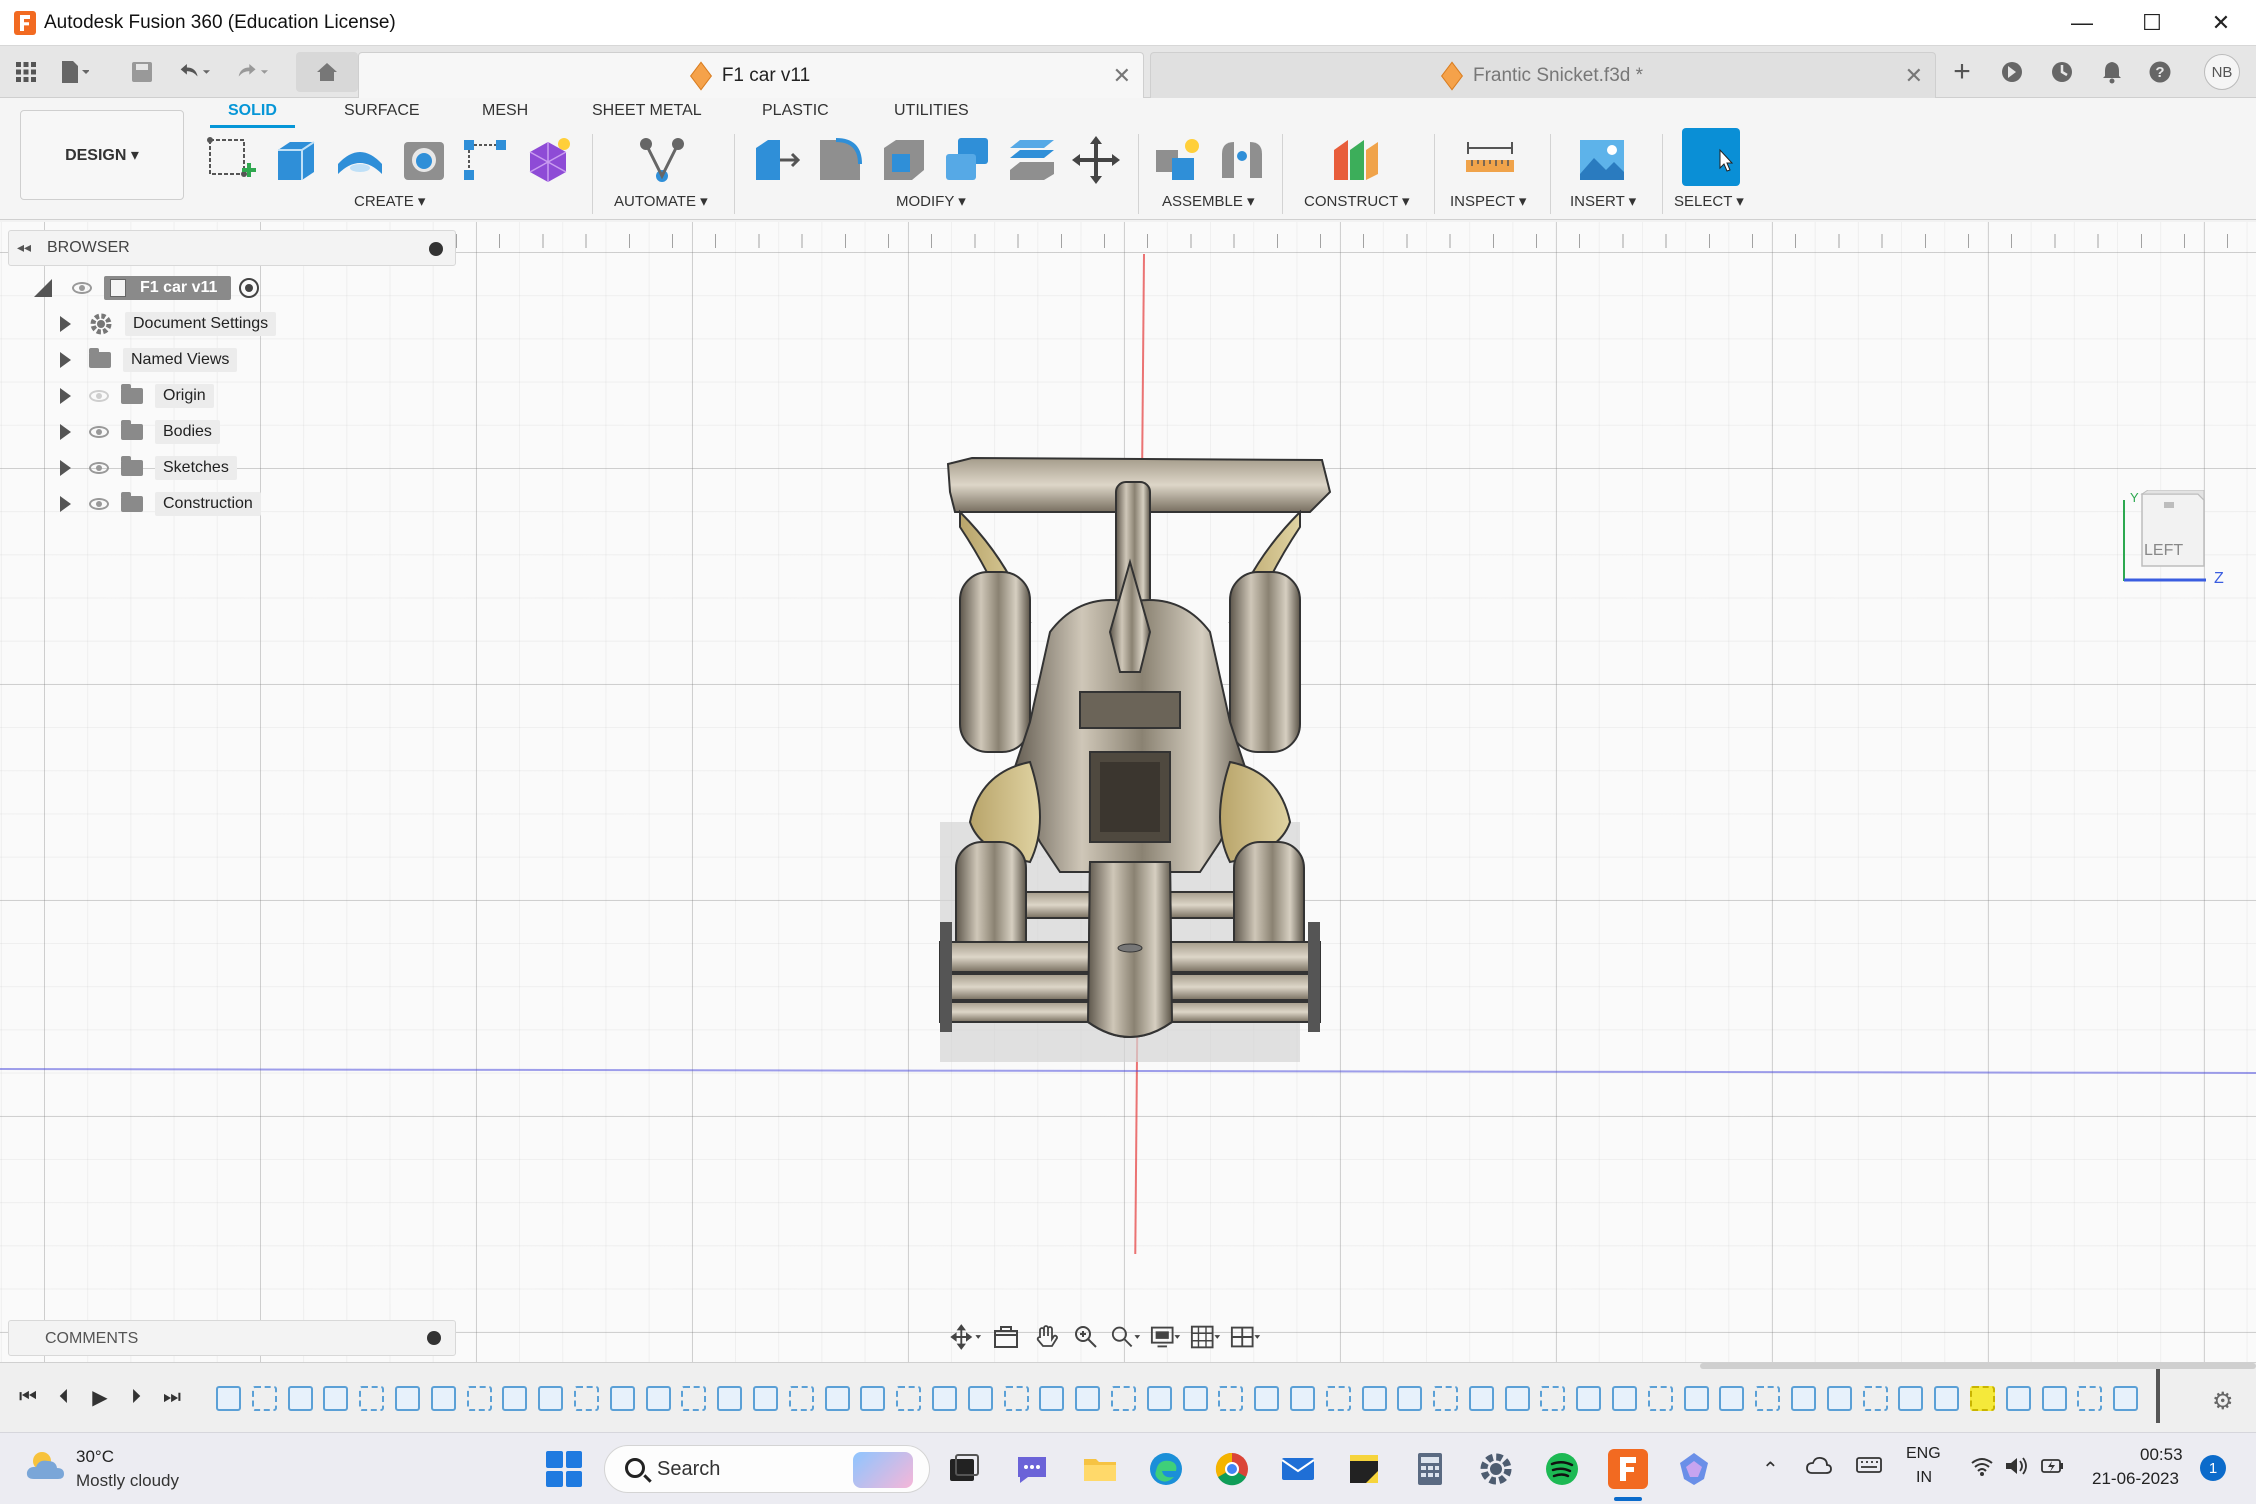  I want to click on rectangular-pattern-icon, so click(486, 160).